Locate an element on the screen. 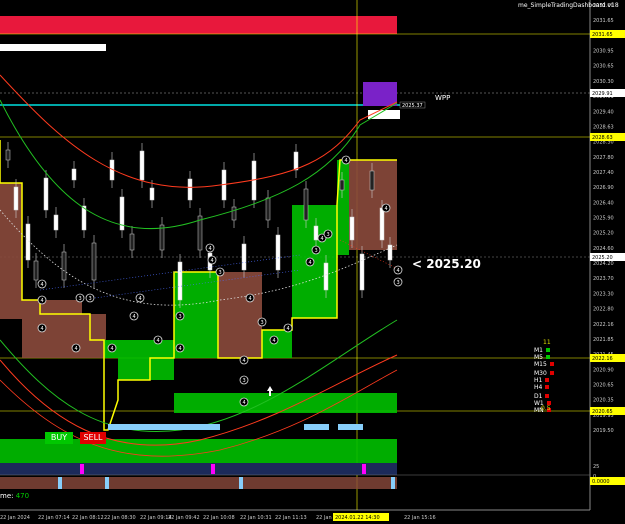 The width and height of the screenshot is (625, 524). white-level-bar is located at coordinates (53, 47).